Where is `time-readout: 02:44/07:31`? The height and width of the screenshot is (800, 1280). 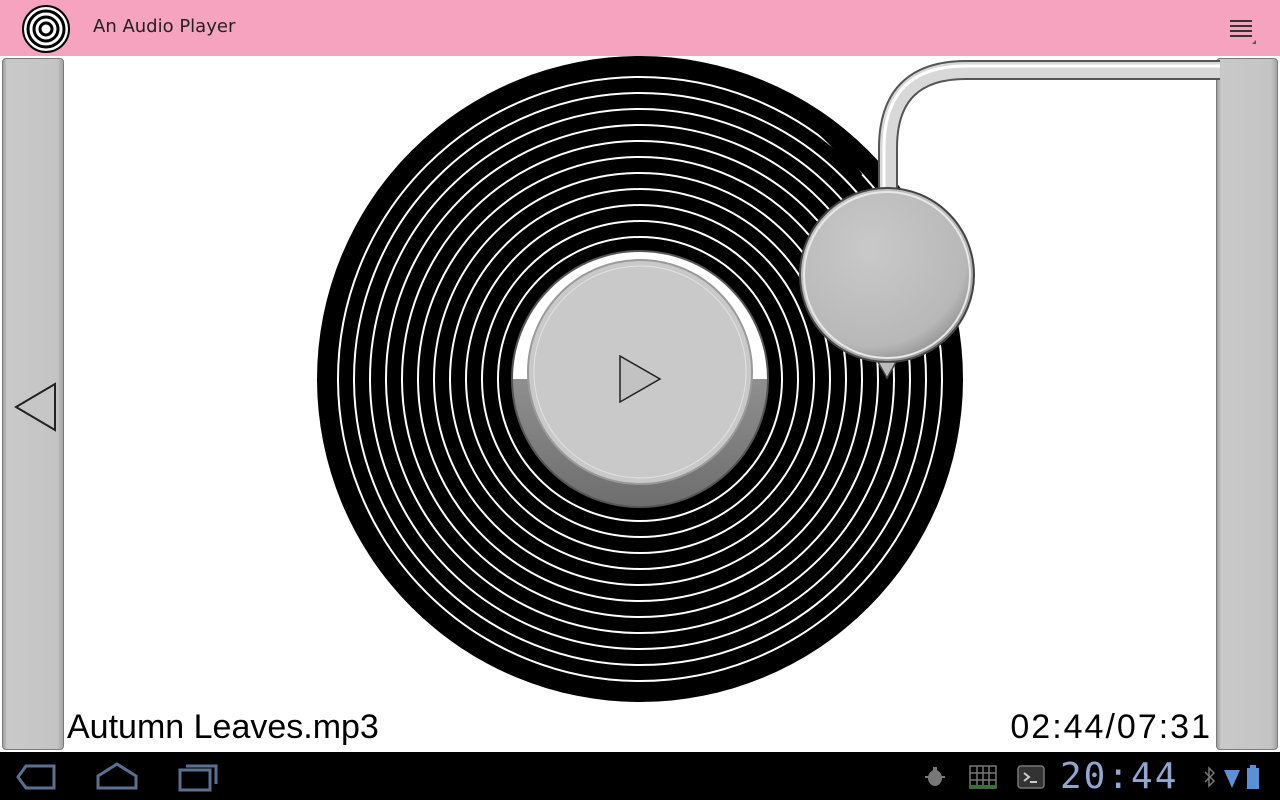
time-readout: 02:44/07:31 is located at coordinates (1111, 727).